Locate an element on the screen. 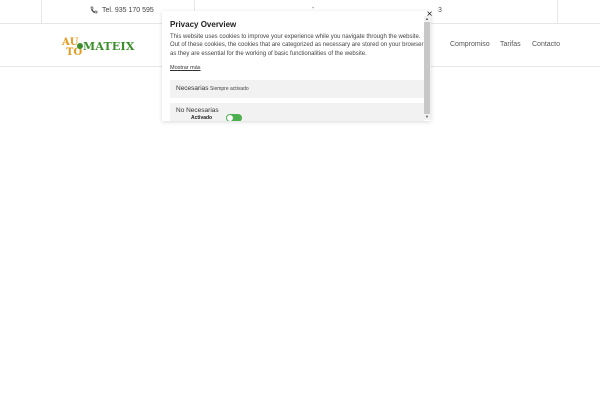  top-trailing-text: 3 is located at coordinates (440, 10).